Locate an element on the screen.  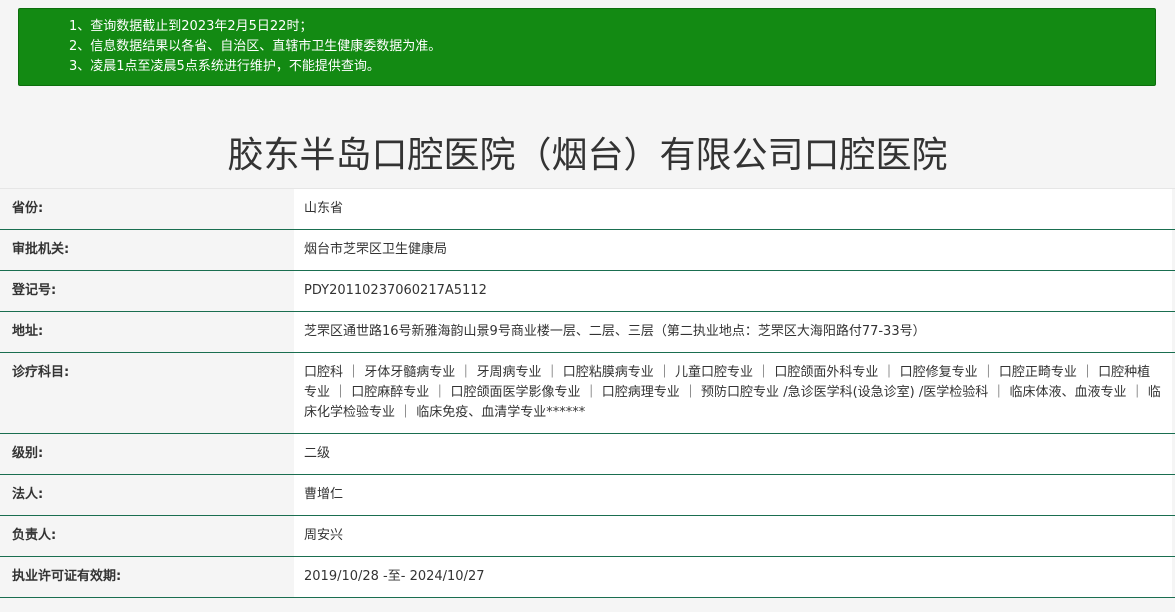
page-title: 胶东半岛口腔医院（烟台）有限公司口腔医院 is located at coordinates (587, 155).